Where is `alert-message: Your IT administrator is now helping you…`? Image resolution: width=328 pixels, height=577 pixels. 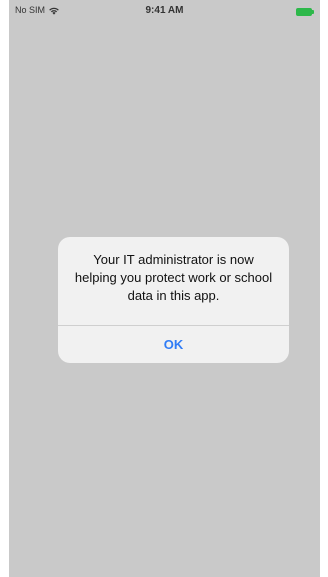 alert-message: Your IT administrator is now helping you… is located at coordinates (173, 277).